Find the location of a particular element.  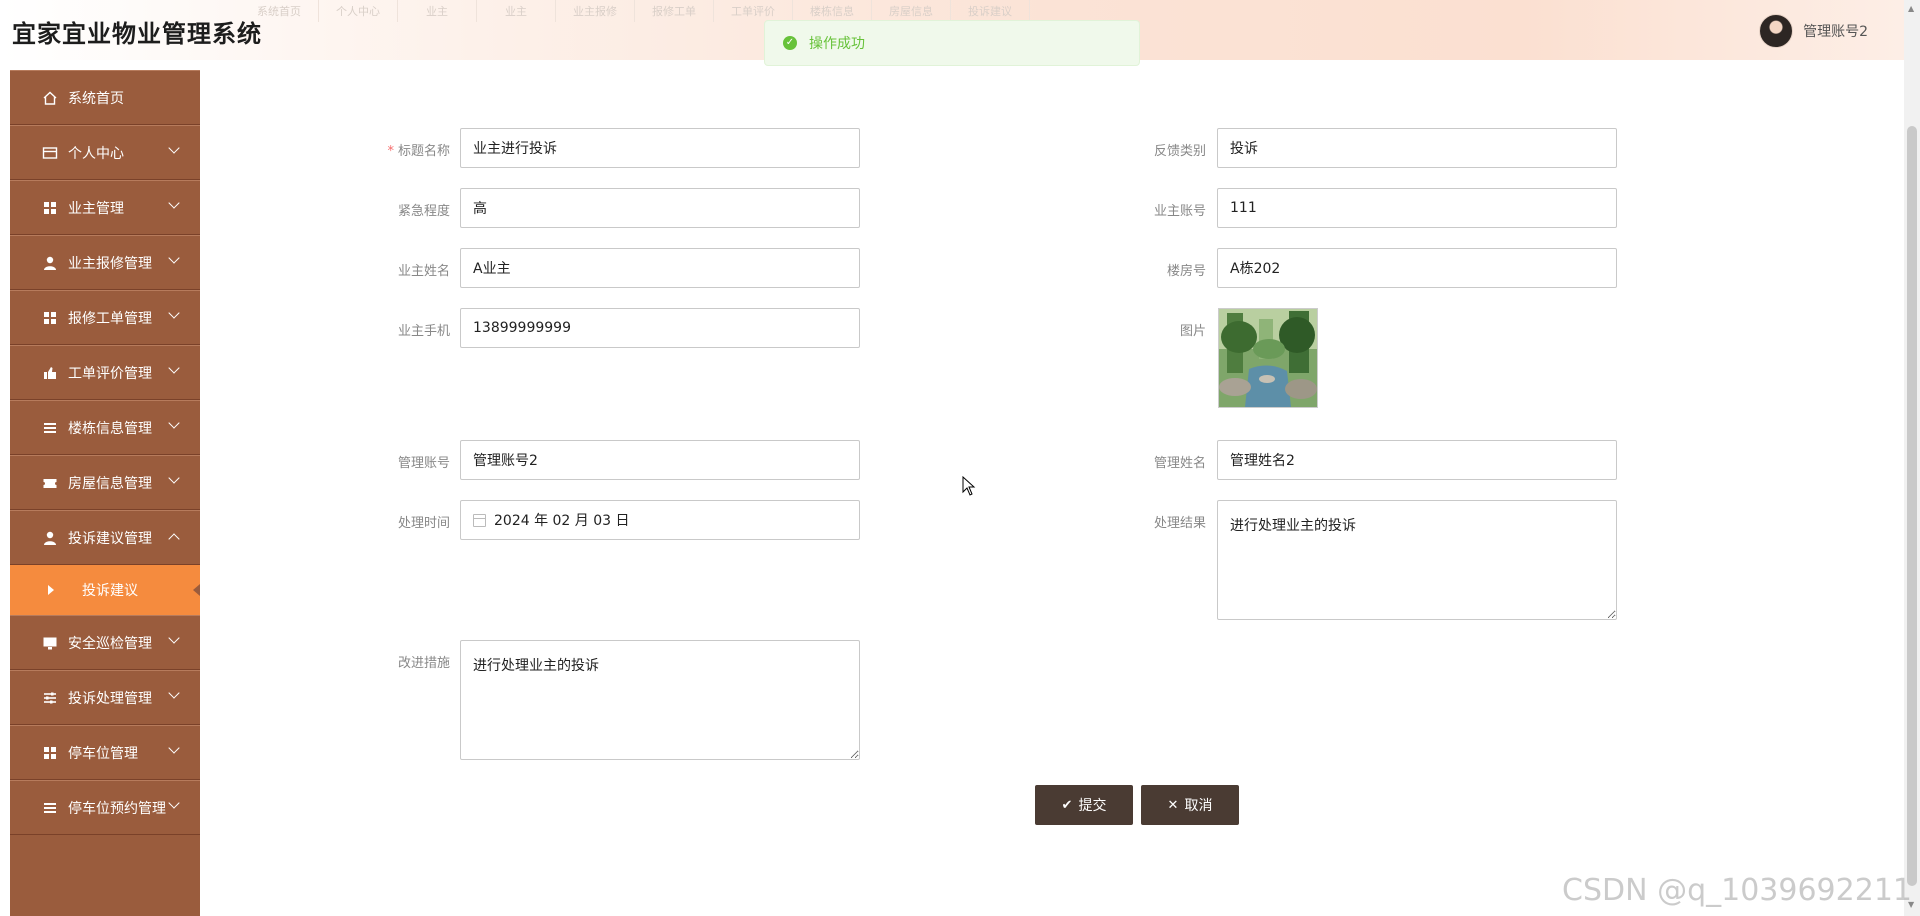

process-result-label: 处理结果 is located at coordinates (1179, 523).